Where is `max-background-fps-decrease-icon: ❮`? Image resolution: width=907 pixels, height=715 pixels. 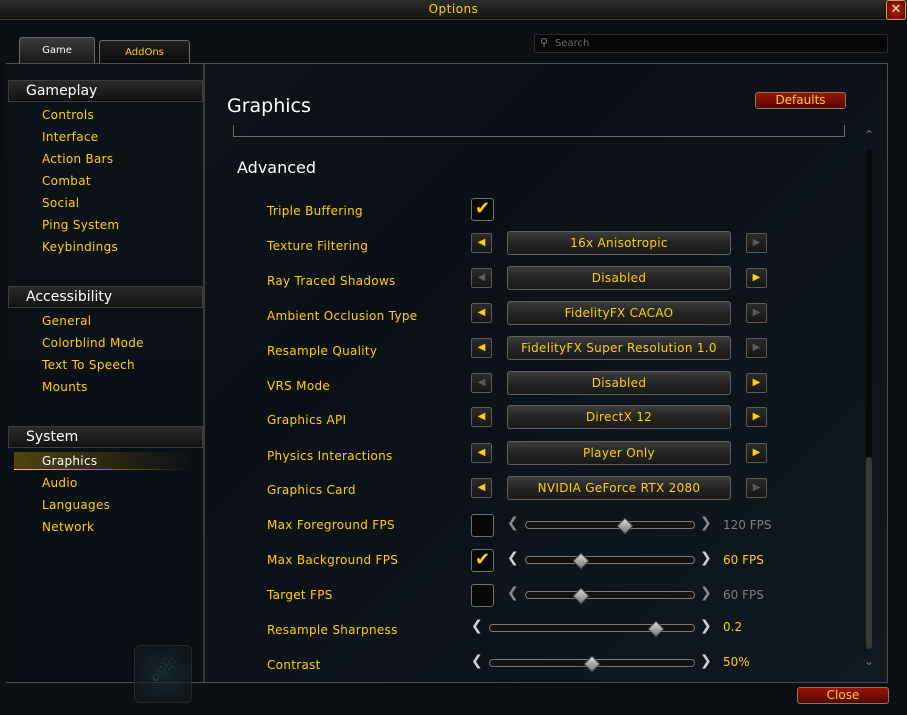 max-background-fps-decrease-icon: ❮ is located at coordinates (513, 558).